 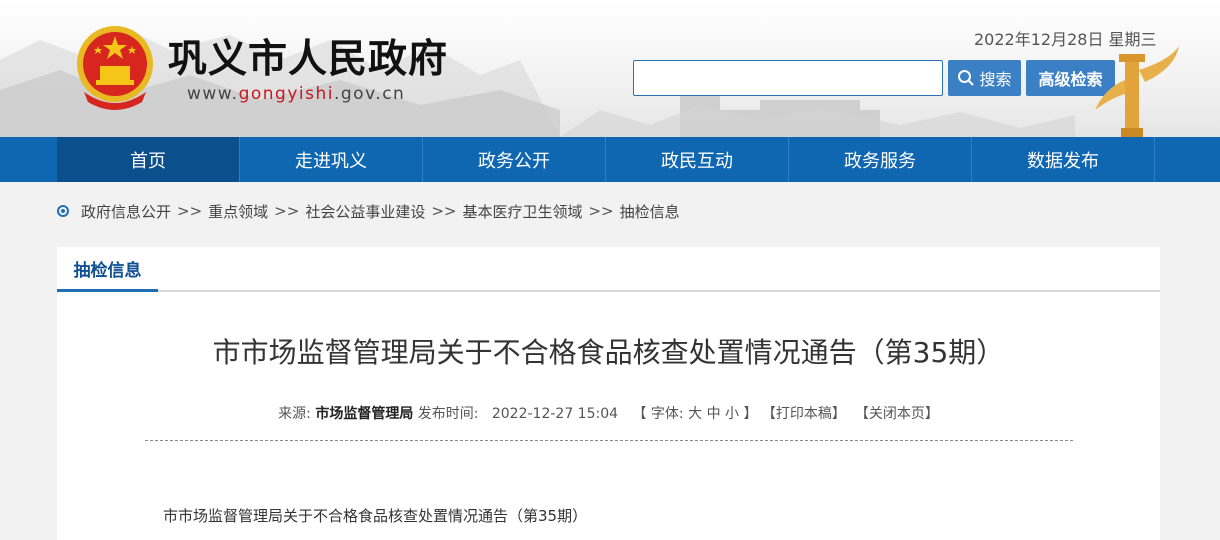 What do you see at coordinates (695, 414) in the screenshot?
I see `font-large-button: 大` at bounding box center [695, 414].